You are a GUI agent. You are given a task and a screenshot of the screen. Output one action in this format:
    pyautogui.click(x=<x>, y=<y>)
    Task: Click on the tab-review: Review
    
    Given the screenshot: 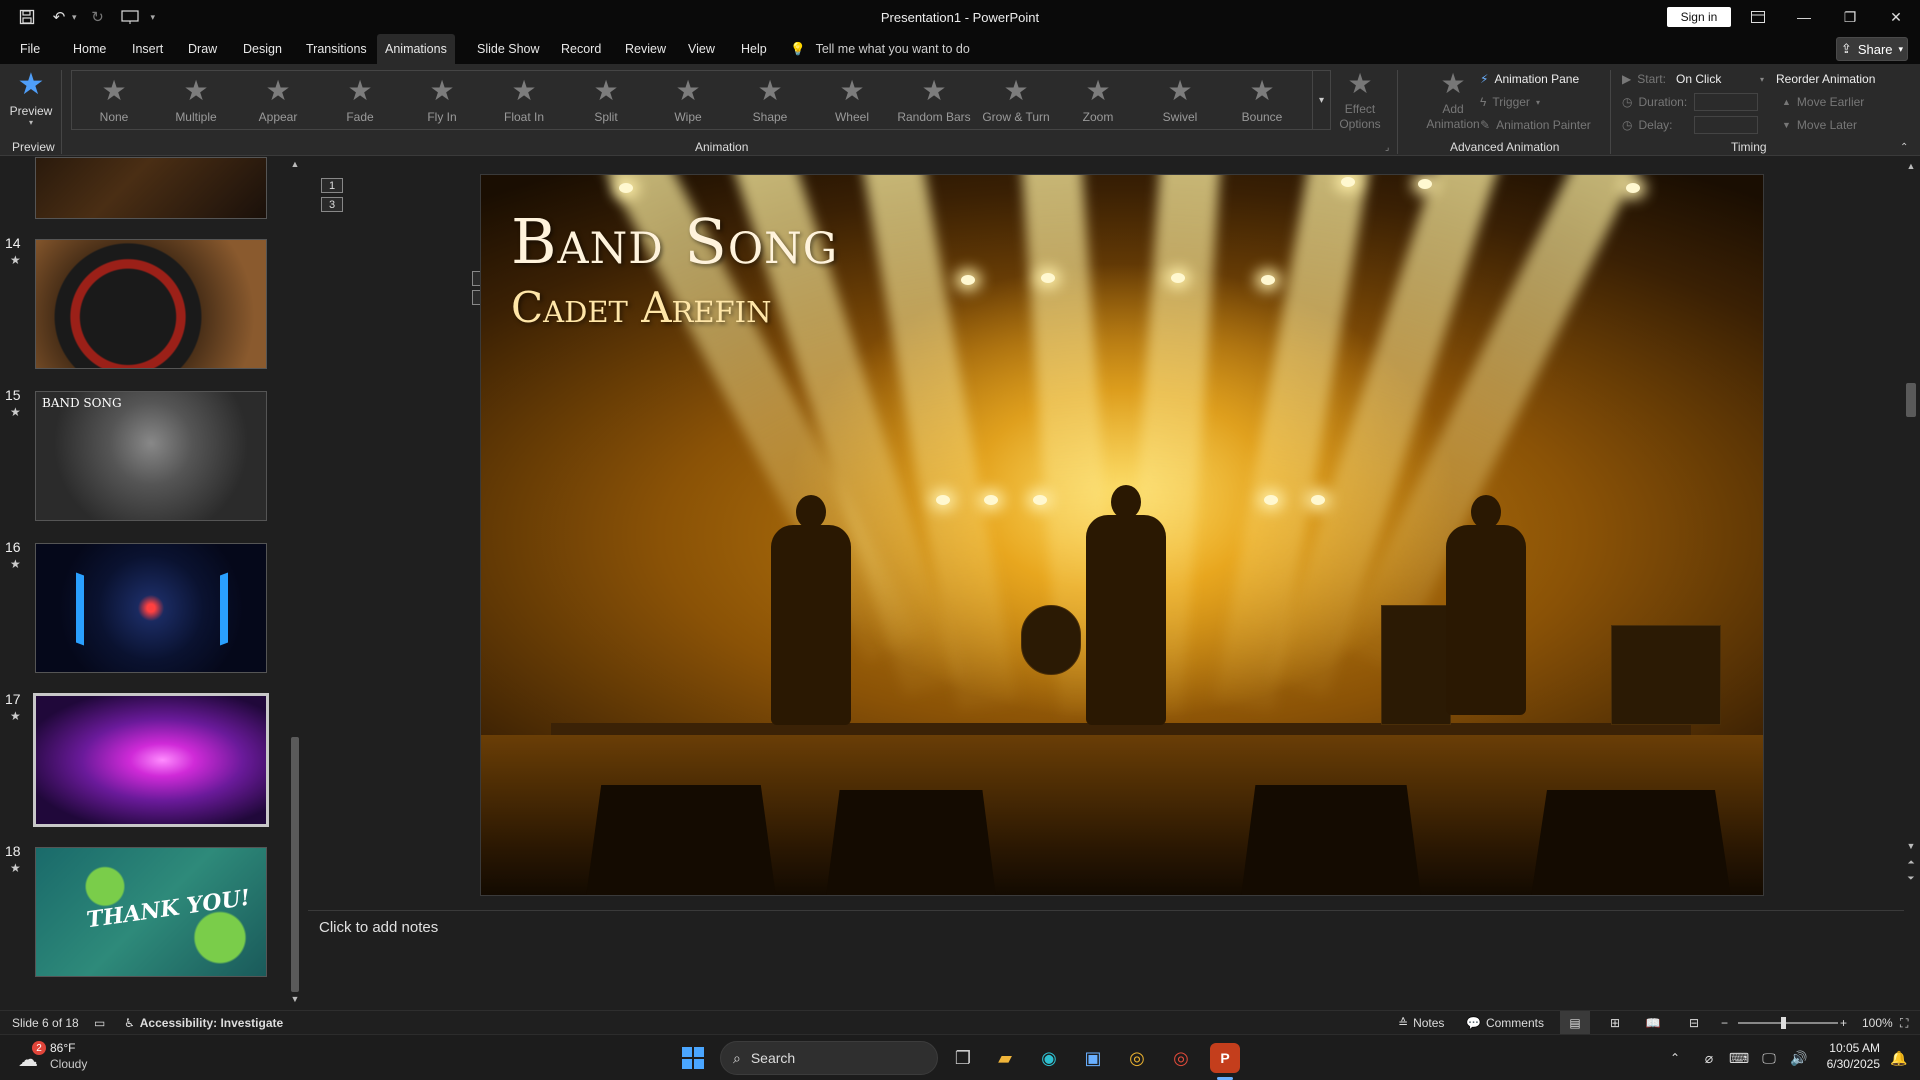 What is the action you would take?
    pyautogui.click(x=645, y=49)
    